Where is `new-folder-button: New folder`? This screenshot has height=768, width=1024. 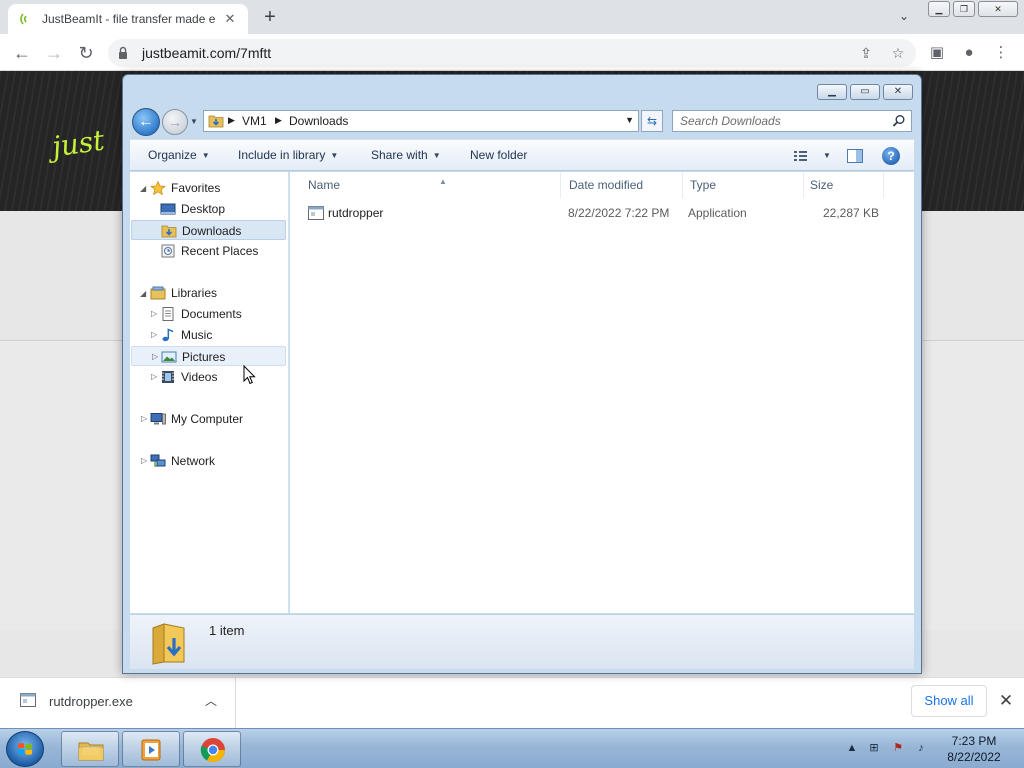
new-folder-button: New folder is located at coordinates (498, 155).